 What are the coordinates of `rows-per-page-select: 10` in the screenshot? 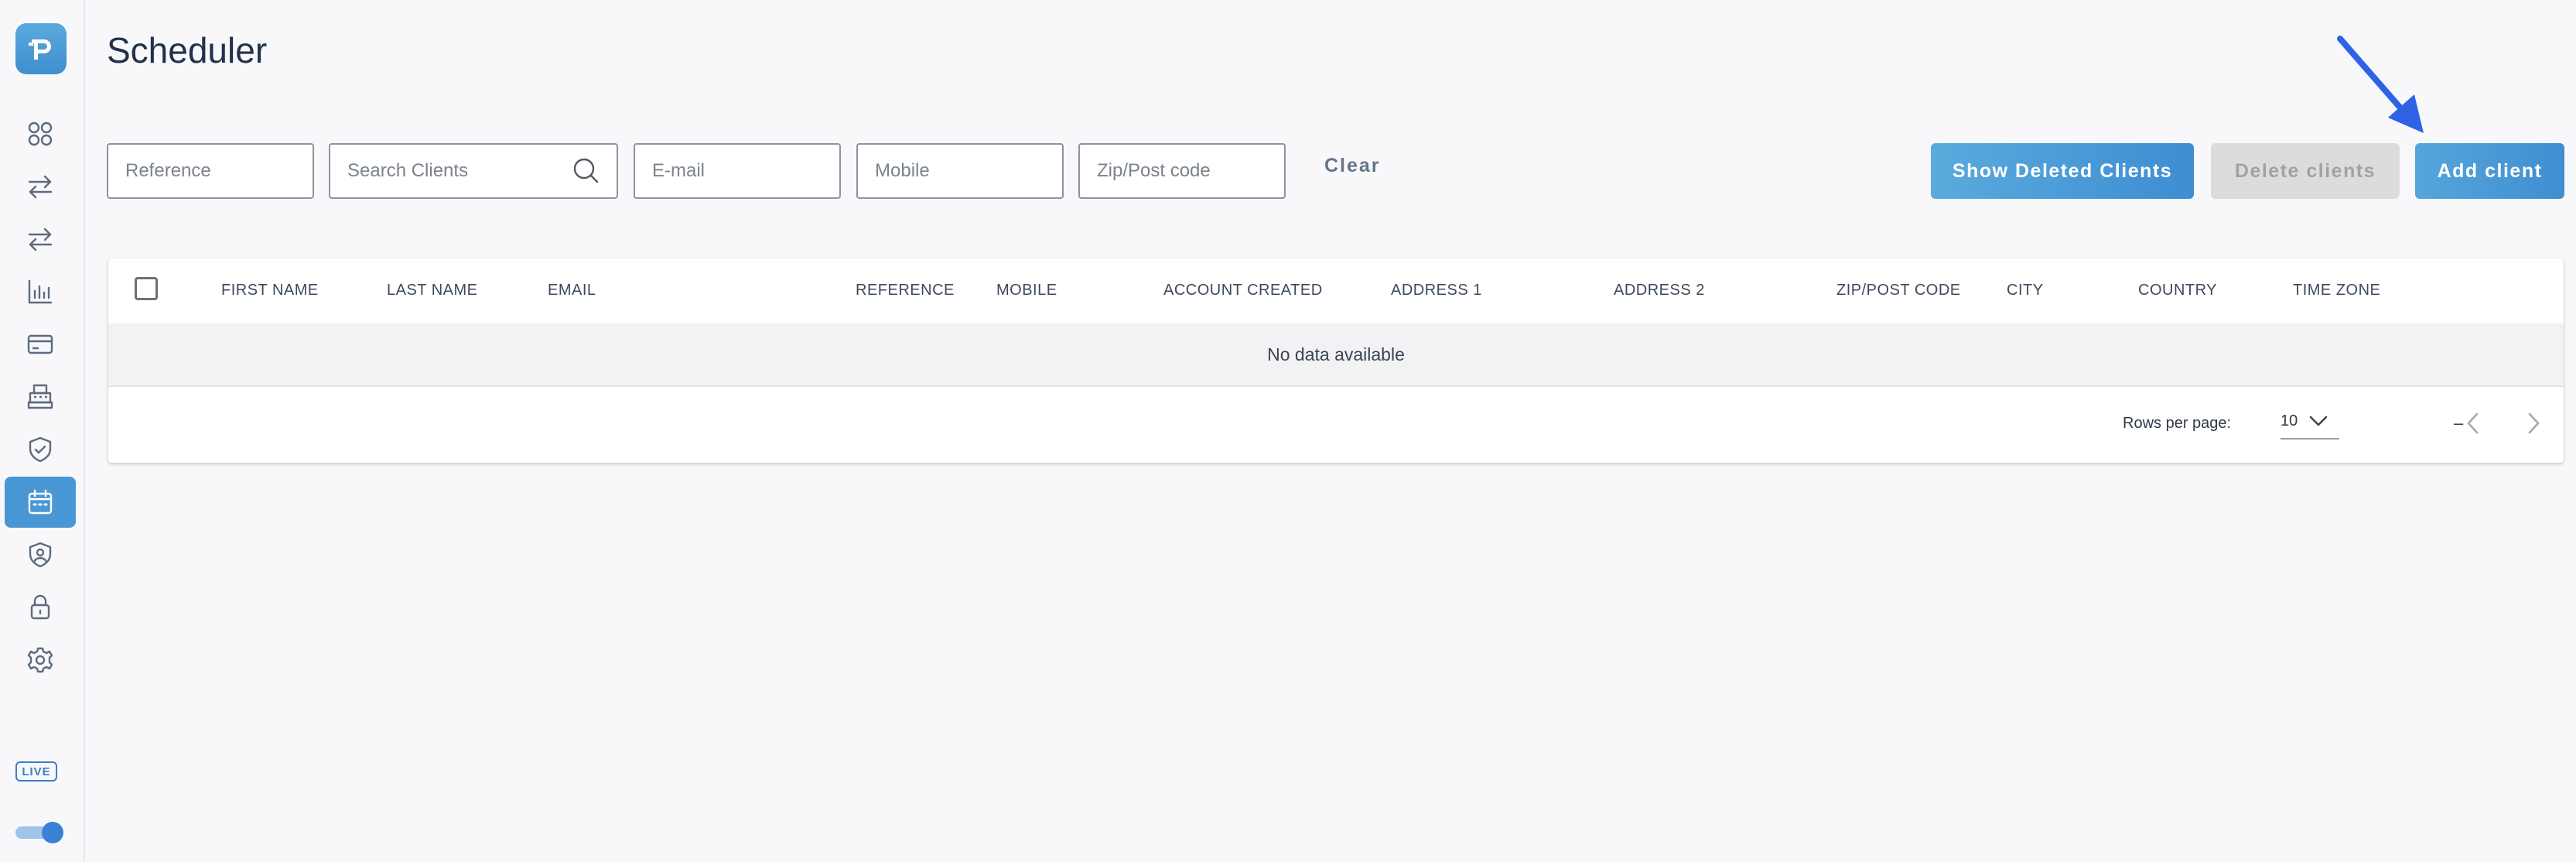 It's located at (2309, 422).